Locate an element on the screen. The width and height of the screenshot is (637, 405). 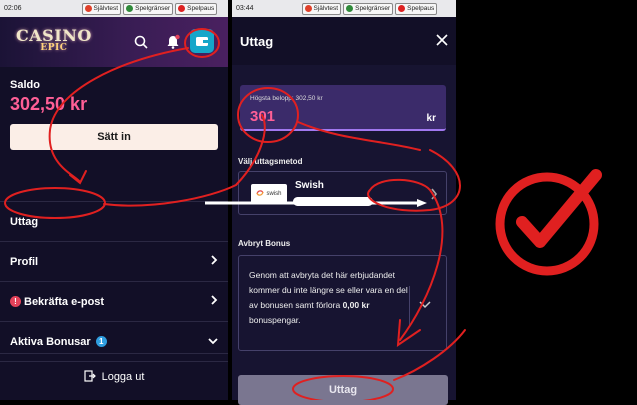
cancel-bonus-label: Avbryt Bonus is located at coordinates (264, 243).